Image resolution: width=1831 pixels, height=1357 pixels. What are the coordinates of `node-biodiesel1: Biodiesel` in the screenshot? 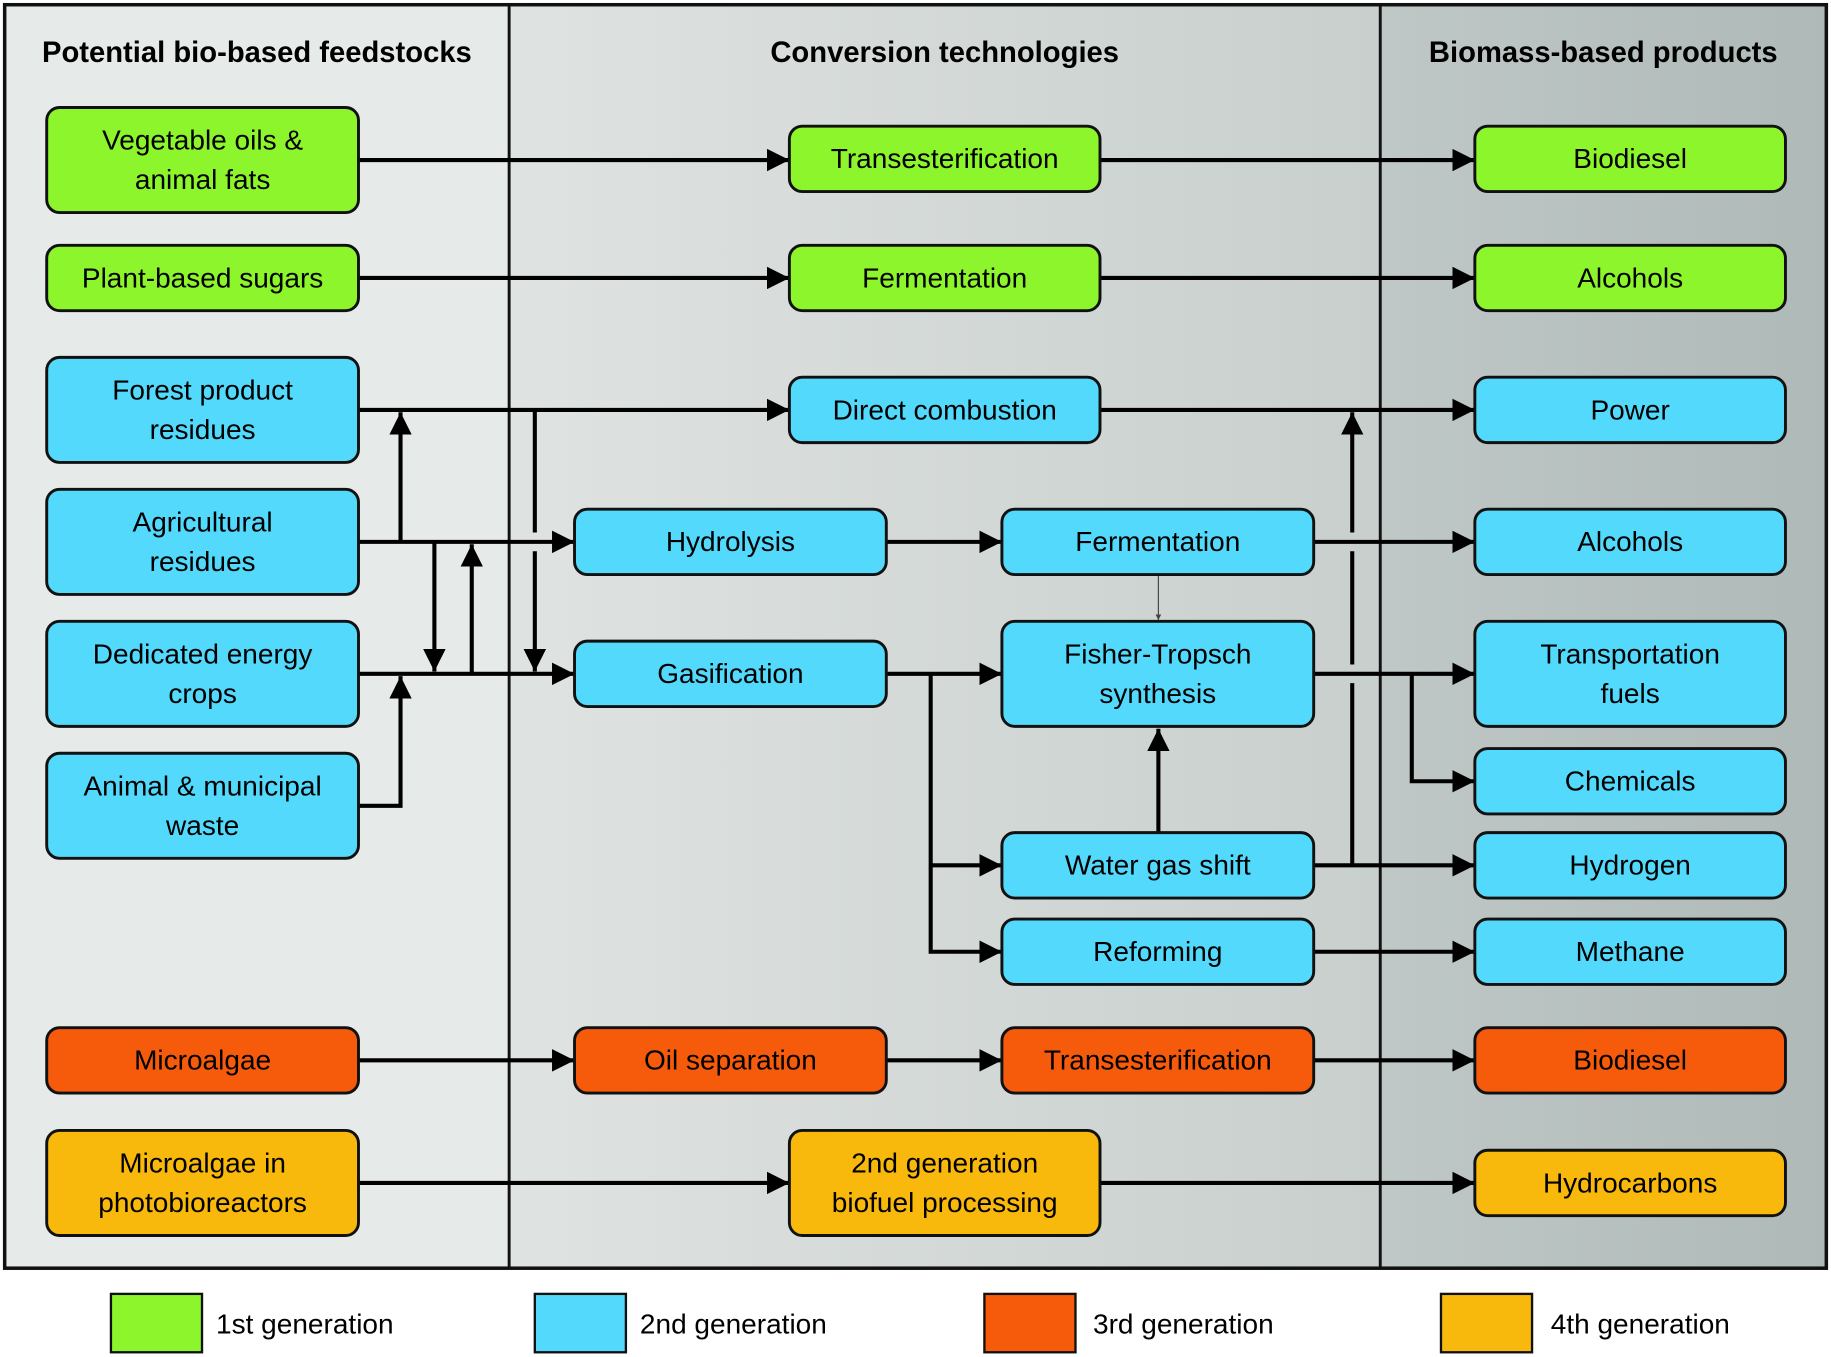 It's located at (1630, 159).